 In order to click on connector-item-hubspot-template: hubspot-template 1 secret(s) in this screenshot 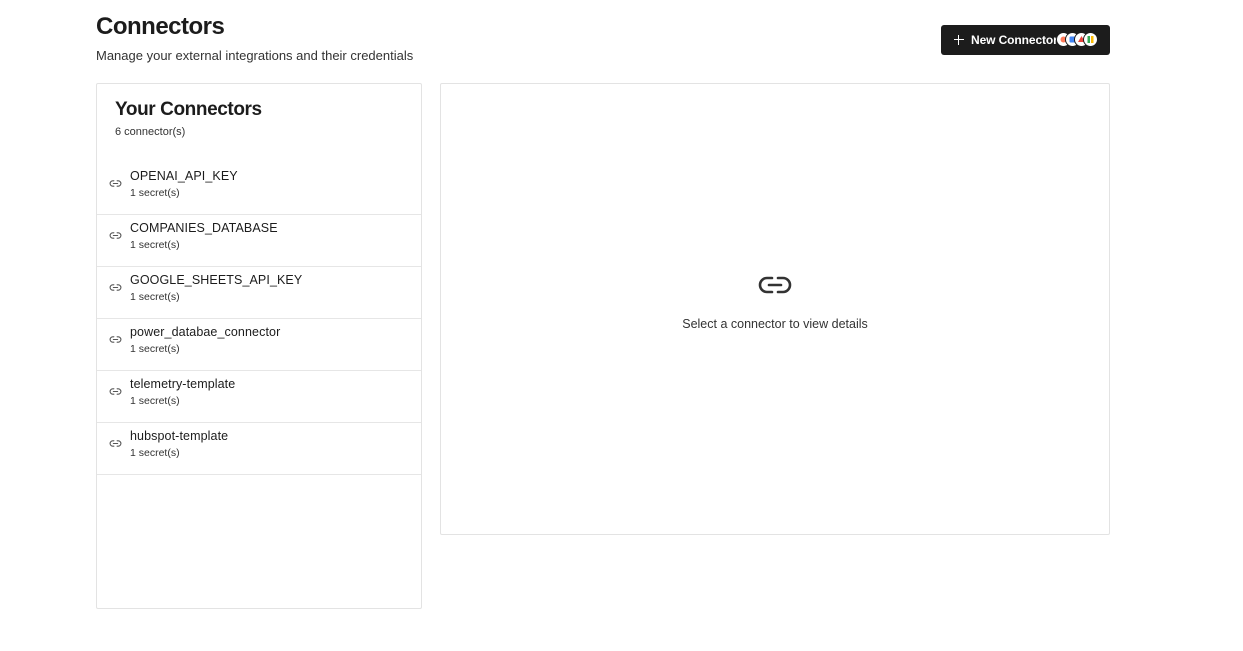, I will do `click(259, 449)`.